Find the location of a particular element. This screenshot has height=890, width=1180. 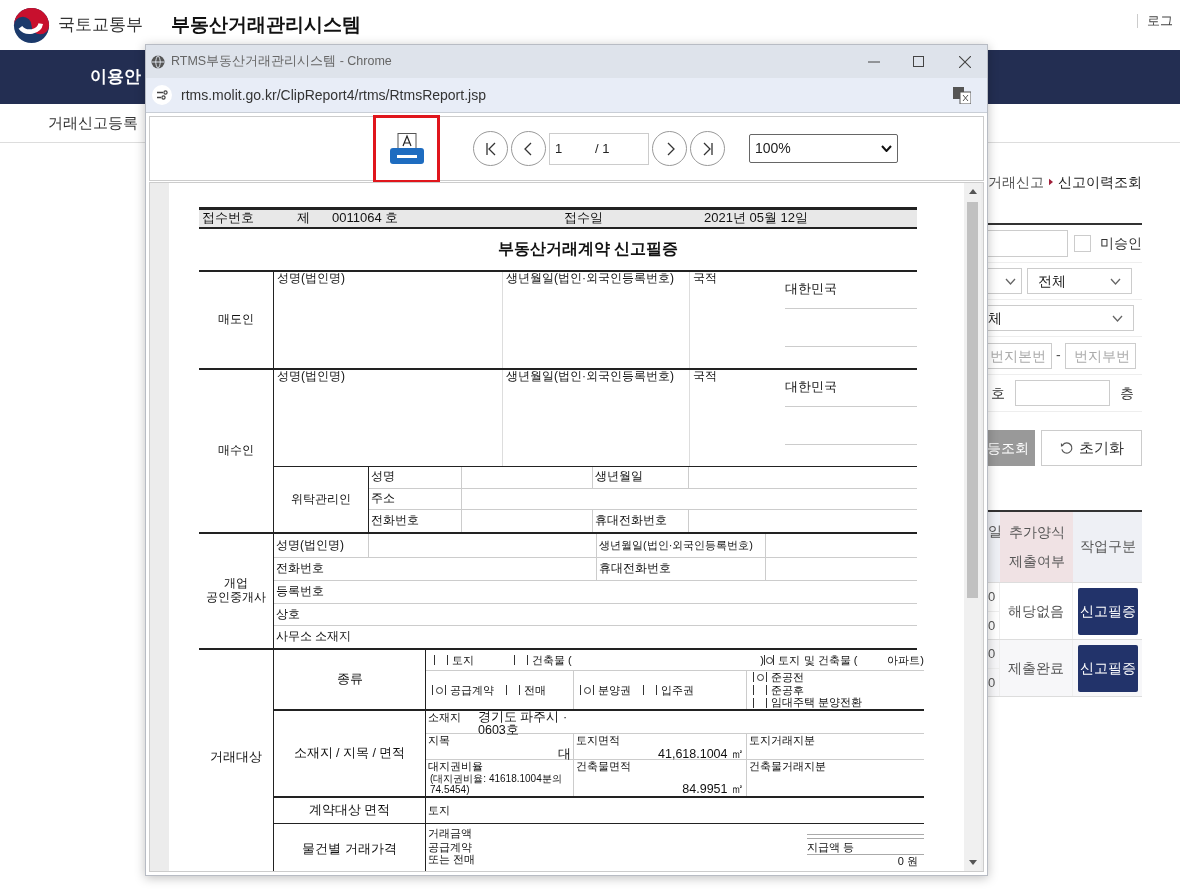

scrollbar is located at coordinates (972, 527).